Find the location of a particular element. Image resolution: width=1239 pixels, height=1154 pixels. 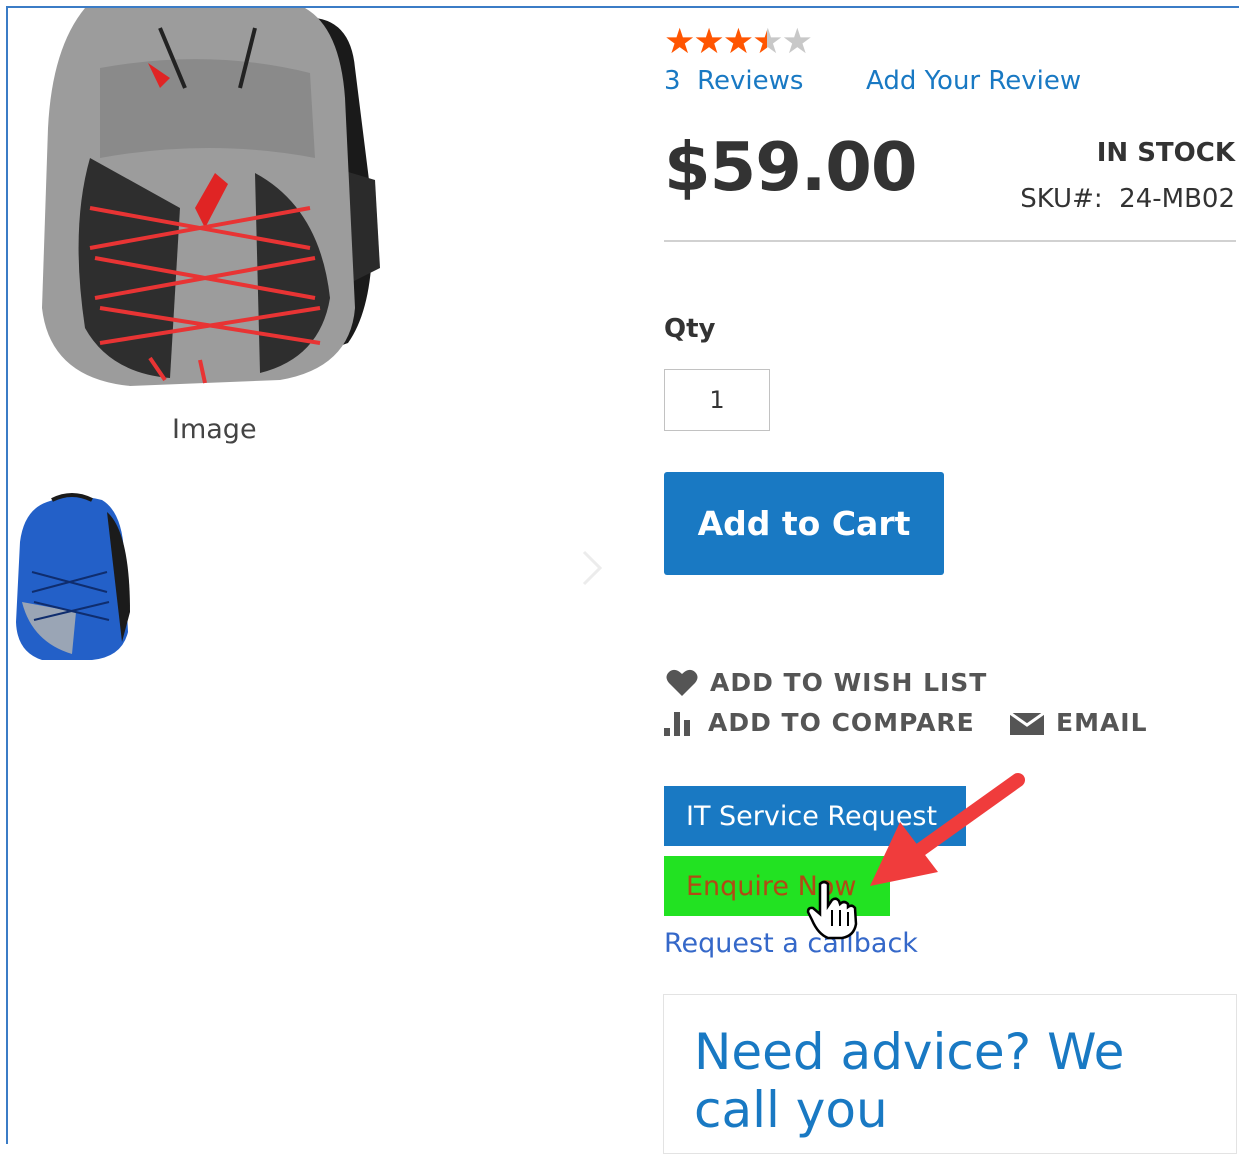

star-empty-icon: ★ is located at coordinates (797, 42).